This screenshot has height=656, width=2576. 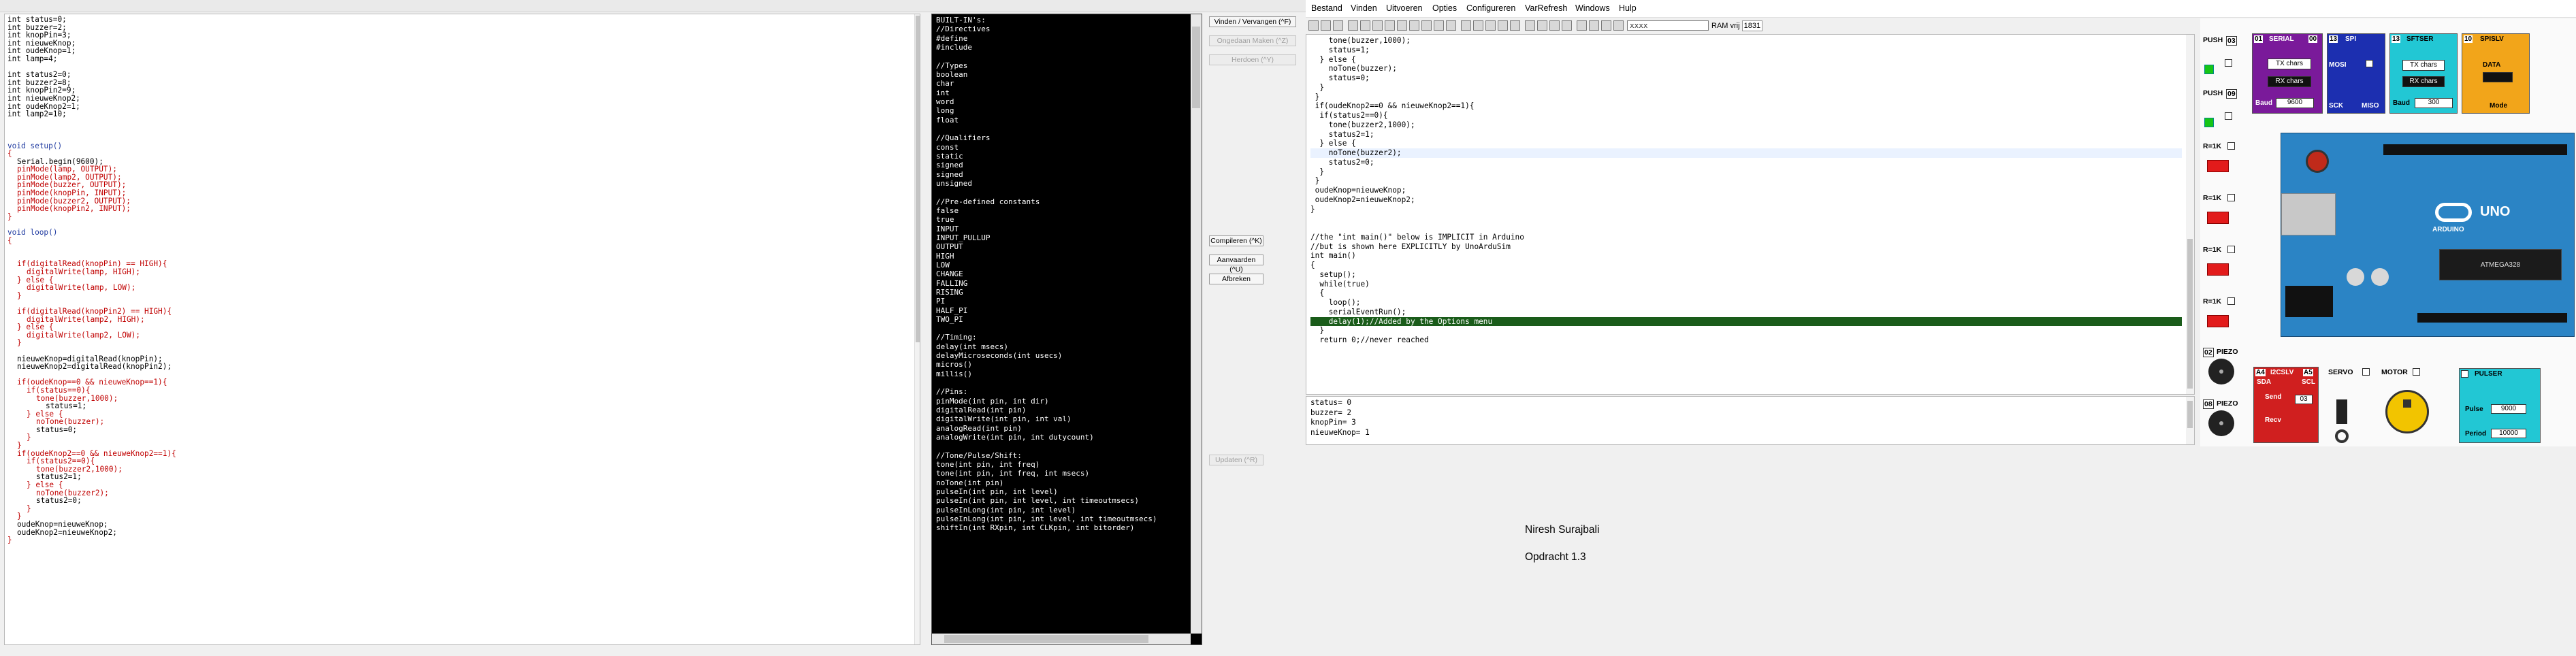 What do you see at coordinates (1746, 78) in the screenshot?
I see `sim-code-line: status=0;` at bounding box center [1746, 78].